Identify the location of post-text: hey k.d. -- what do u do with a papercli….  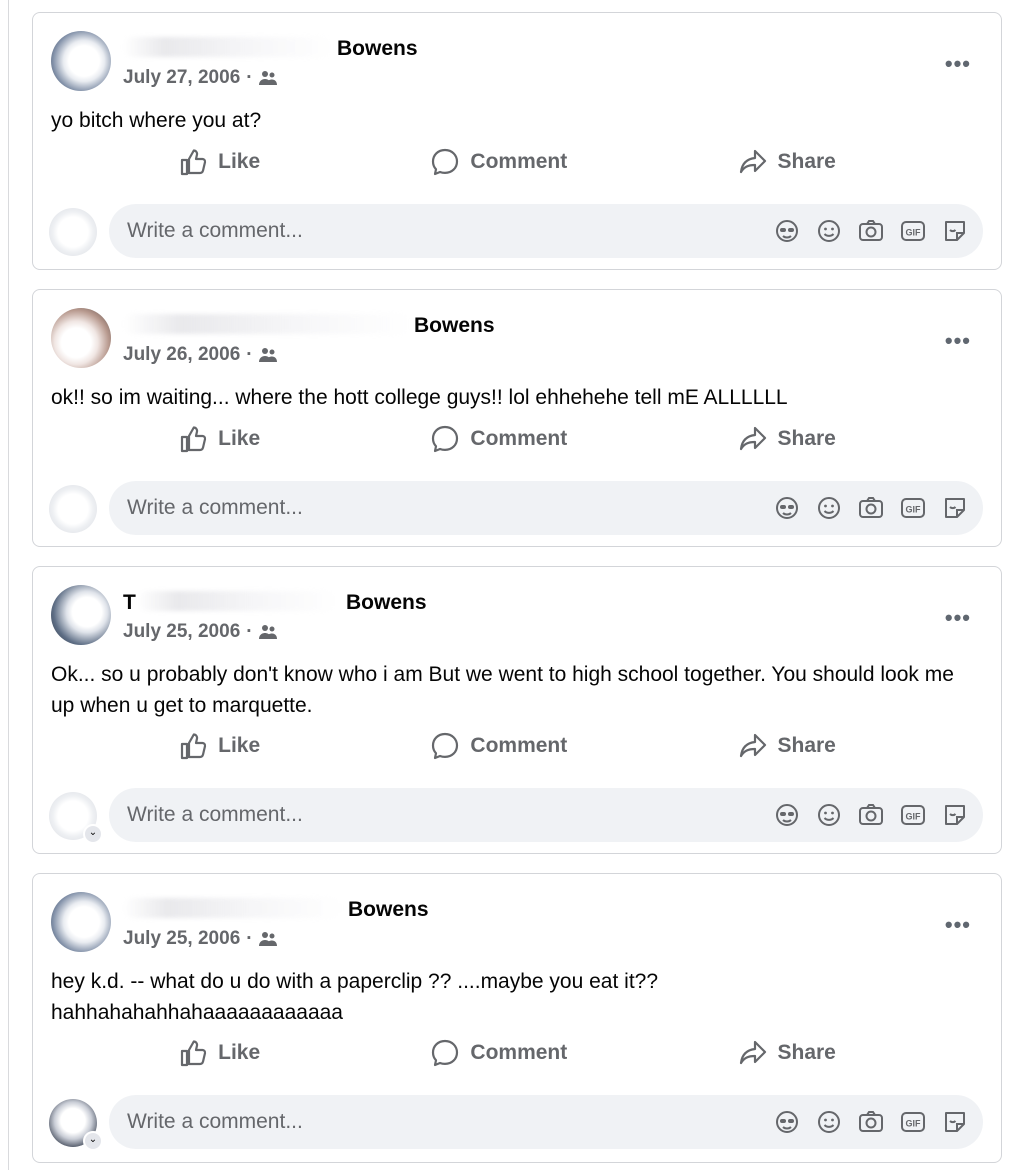
(355, 997).